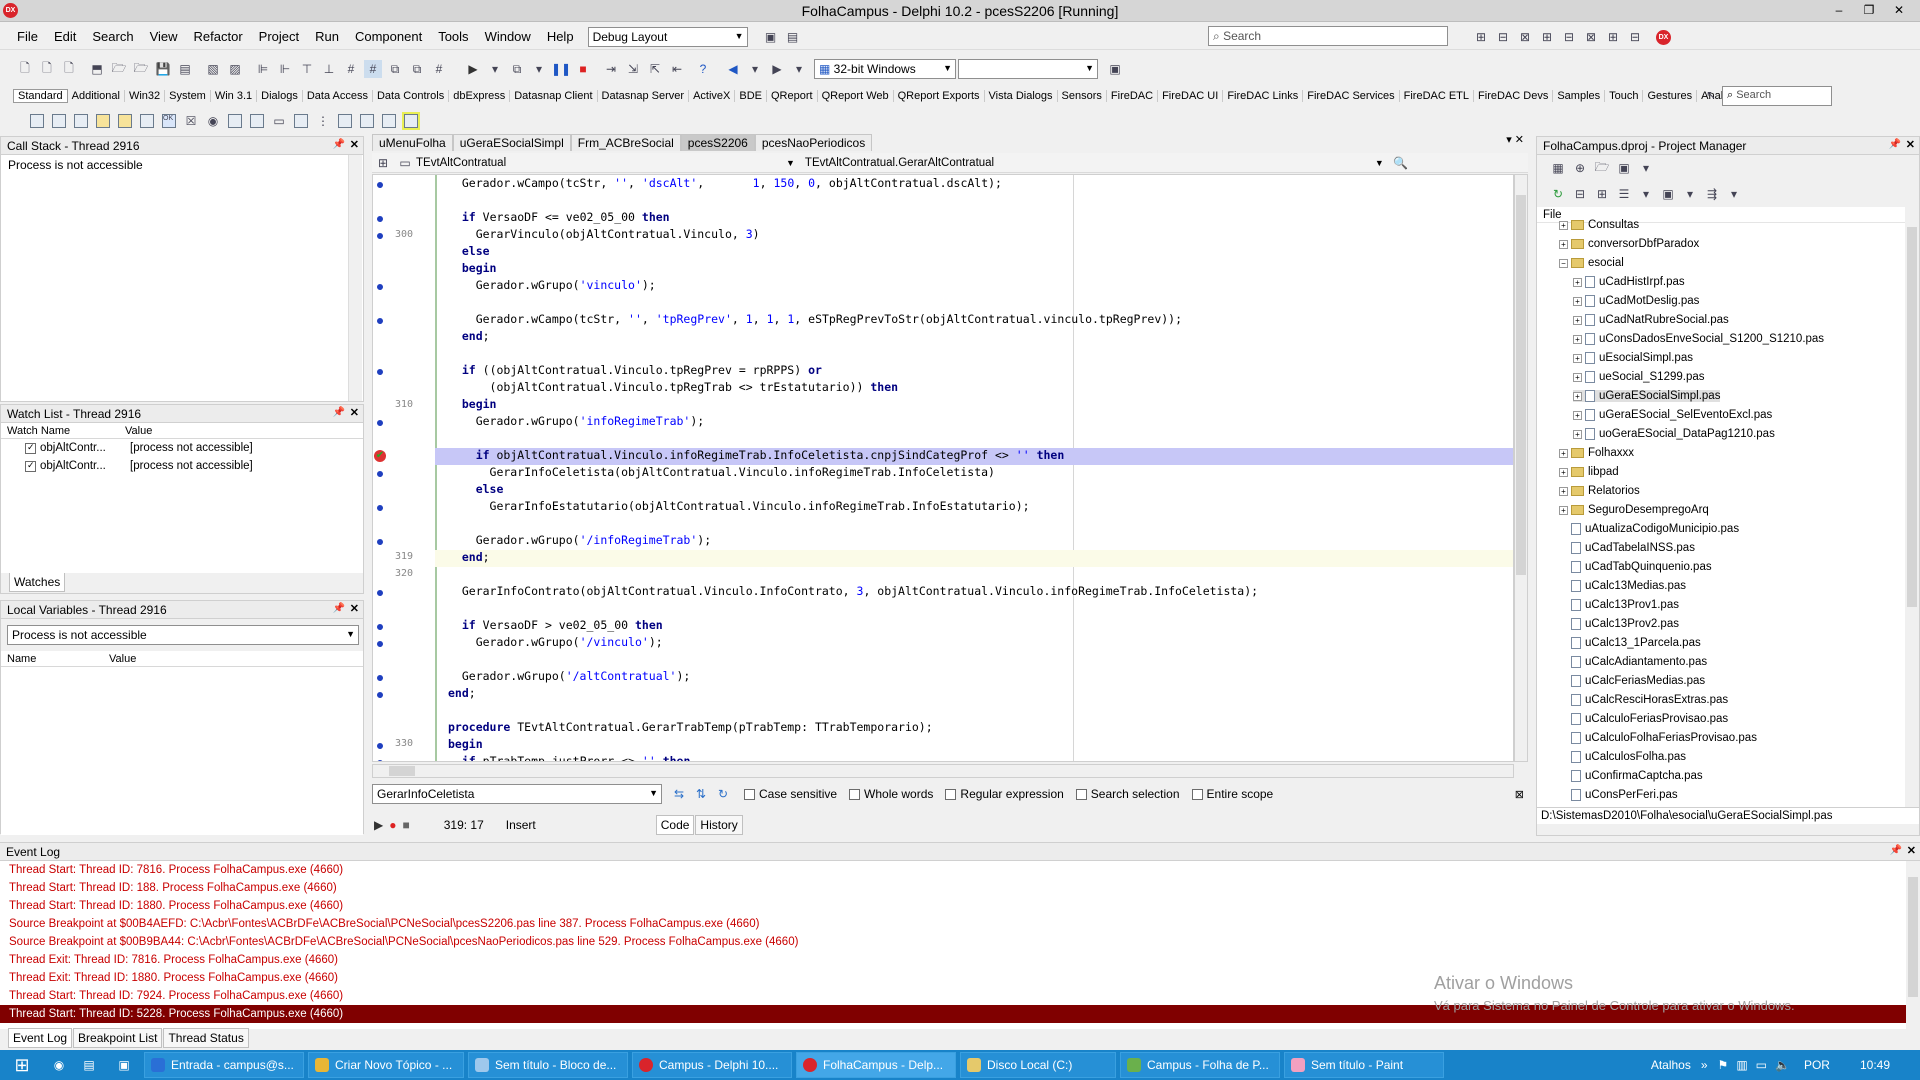 The width and height of the screenshot is (1920, 1080). I want to click on grid-icon: #, so click(351, 69).